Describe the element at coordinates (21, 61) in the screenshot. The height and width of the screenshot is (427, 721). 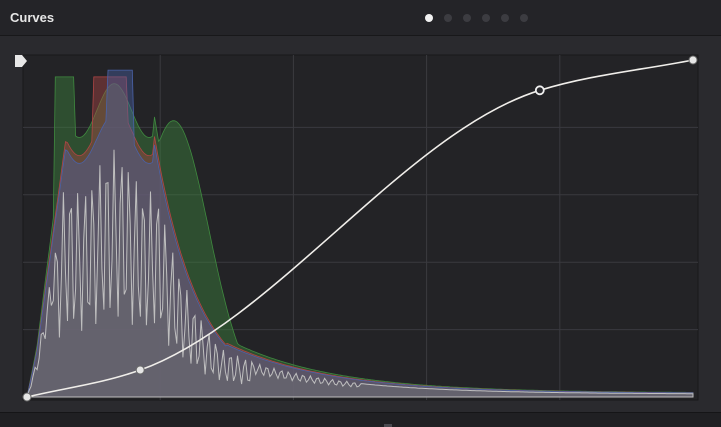
I see `range-handle-icon` at that location.